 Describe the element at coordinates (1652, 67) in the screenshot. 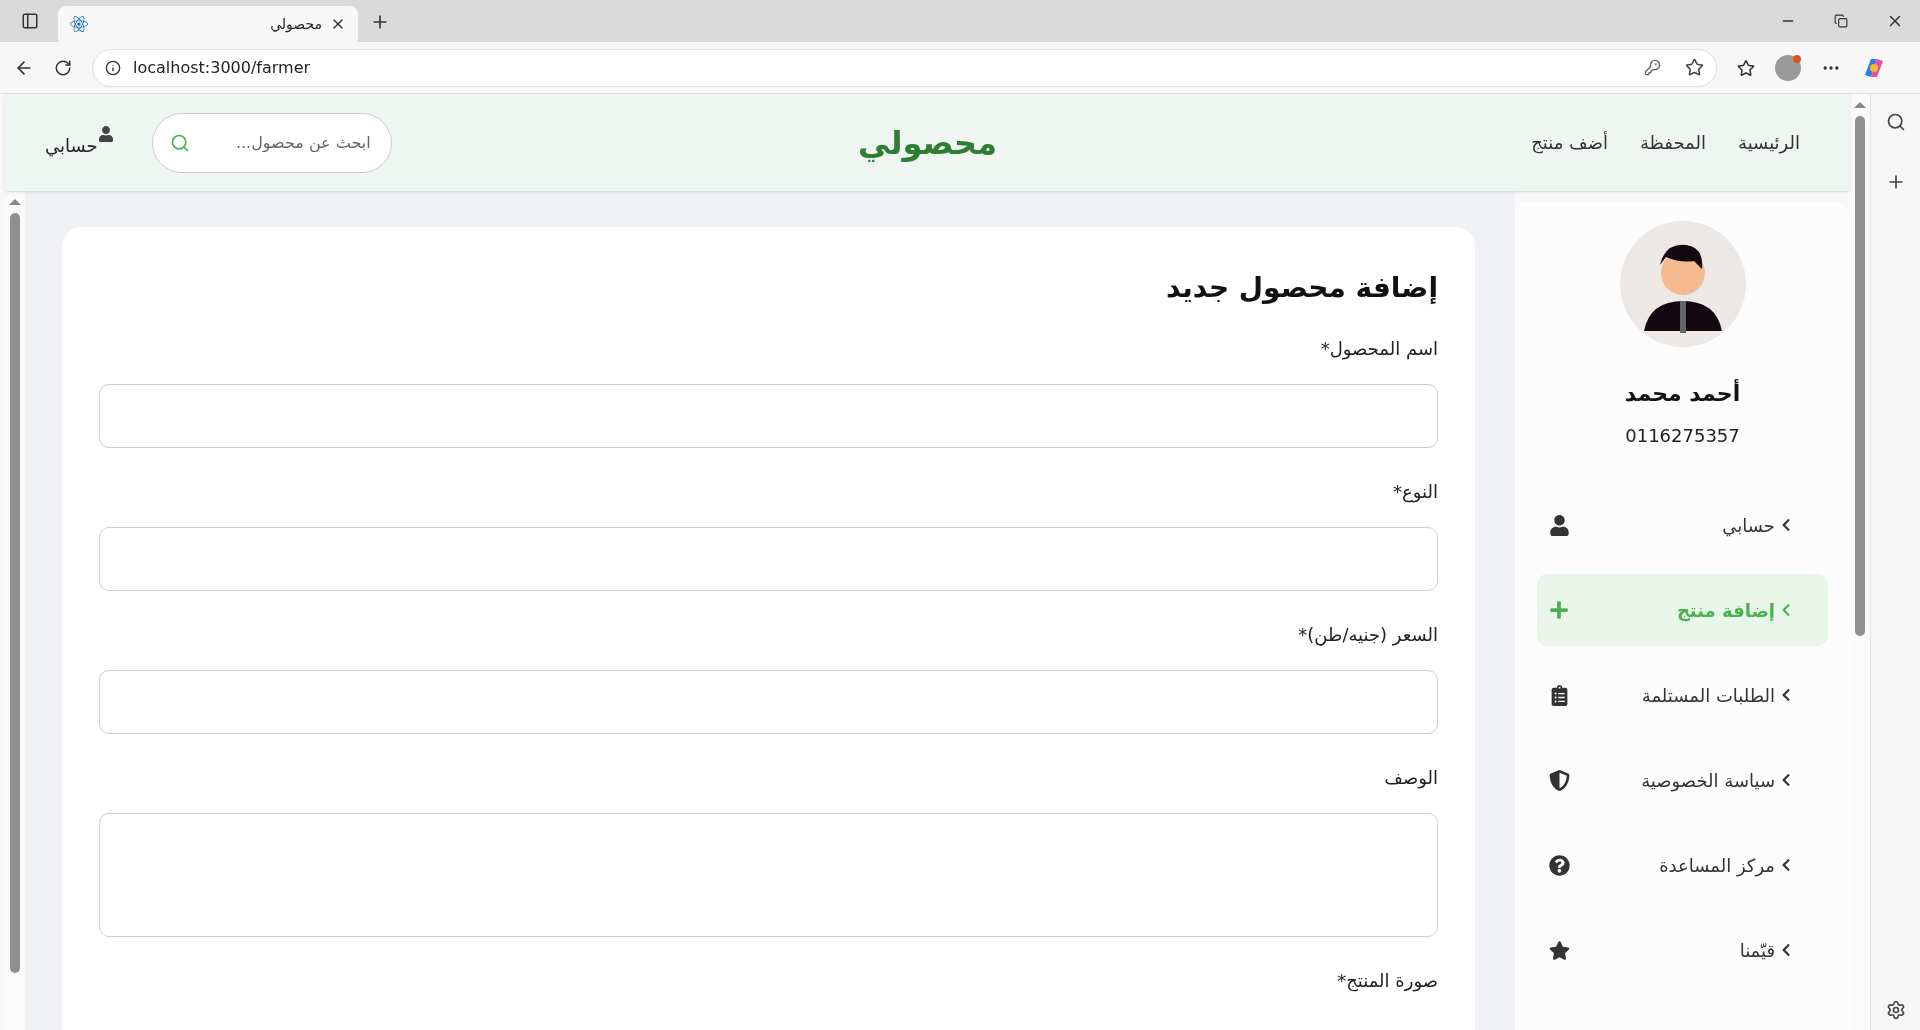

I see `key-icon` at that location.